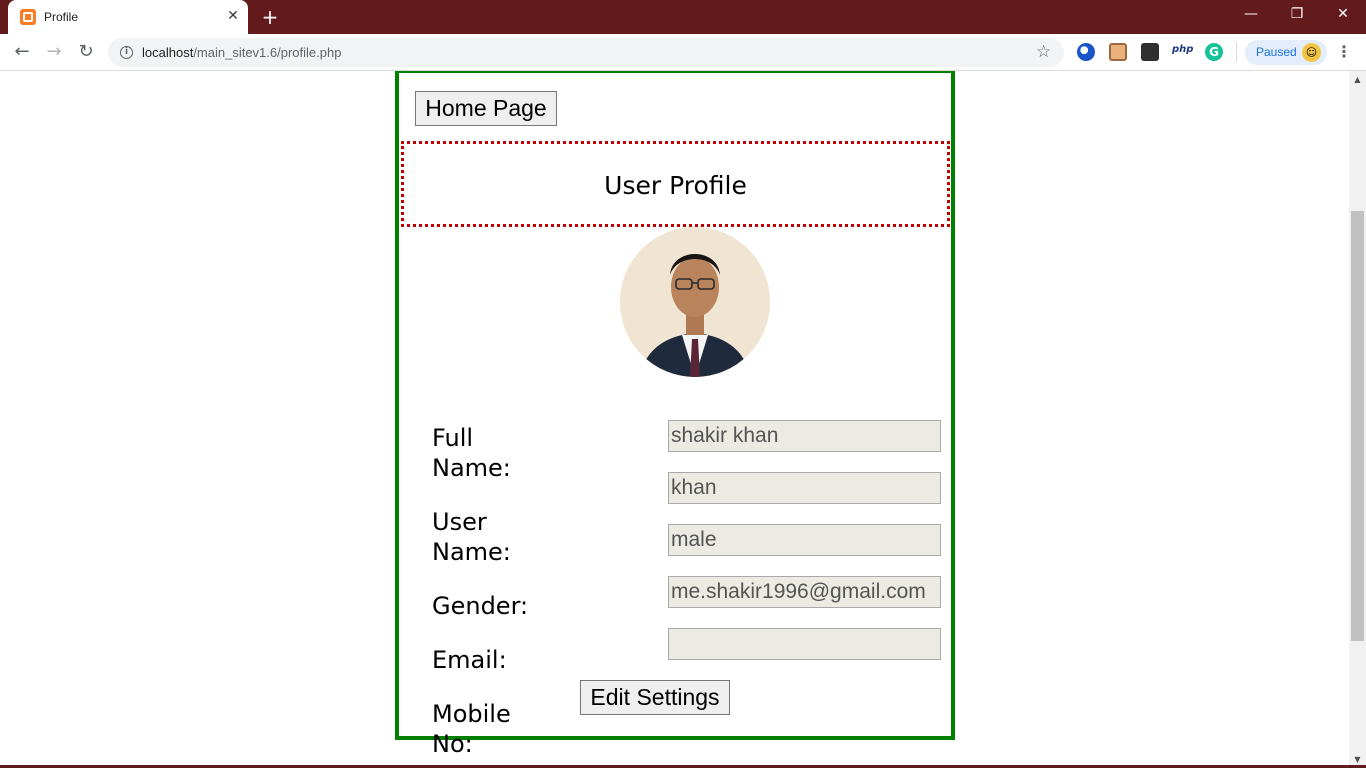  I want to click on full-name-field: shakir khan, so click(804, 436).